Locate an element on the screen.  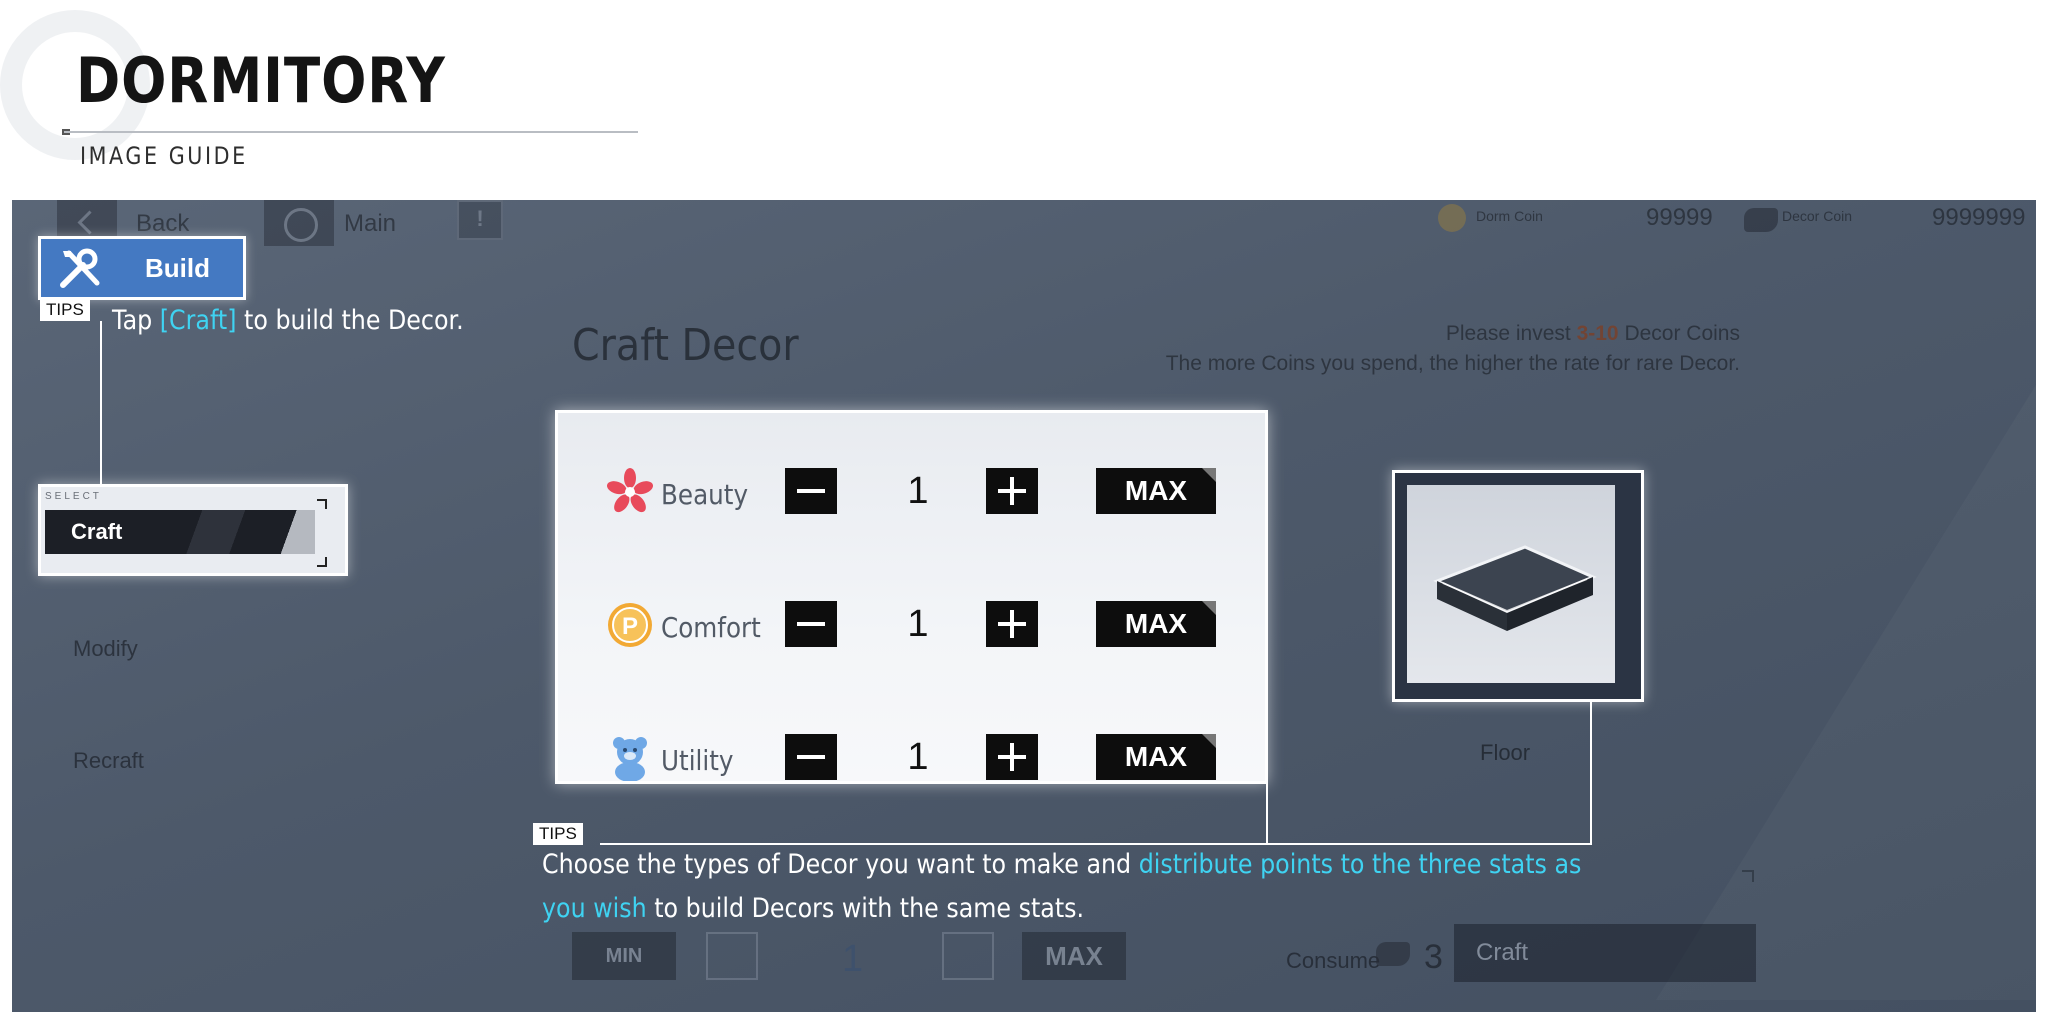
comfort-minus-button is located at coordinates (811, 624).